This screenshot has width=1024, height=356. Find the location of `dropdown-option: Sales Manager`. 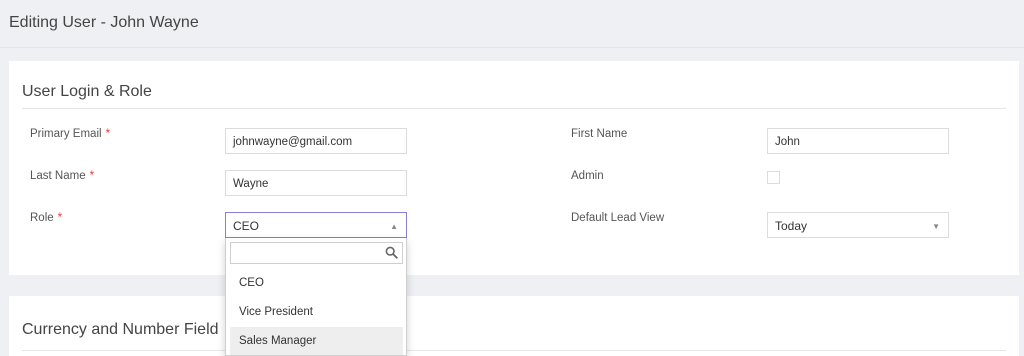

dropdown-option: Sales Manager is located at coordinates (316, 341).